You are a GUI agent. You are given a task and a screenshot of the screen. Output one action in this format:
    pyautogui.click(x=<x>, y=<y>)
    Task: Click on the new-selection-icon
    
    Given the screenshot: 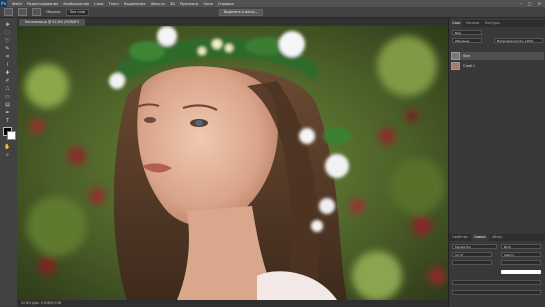 What is the action you would take?
    pyautogui.click(x=22, y=12)
    